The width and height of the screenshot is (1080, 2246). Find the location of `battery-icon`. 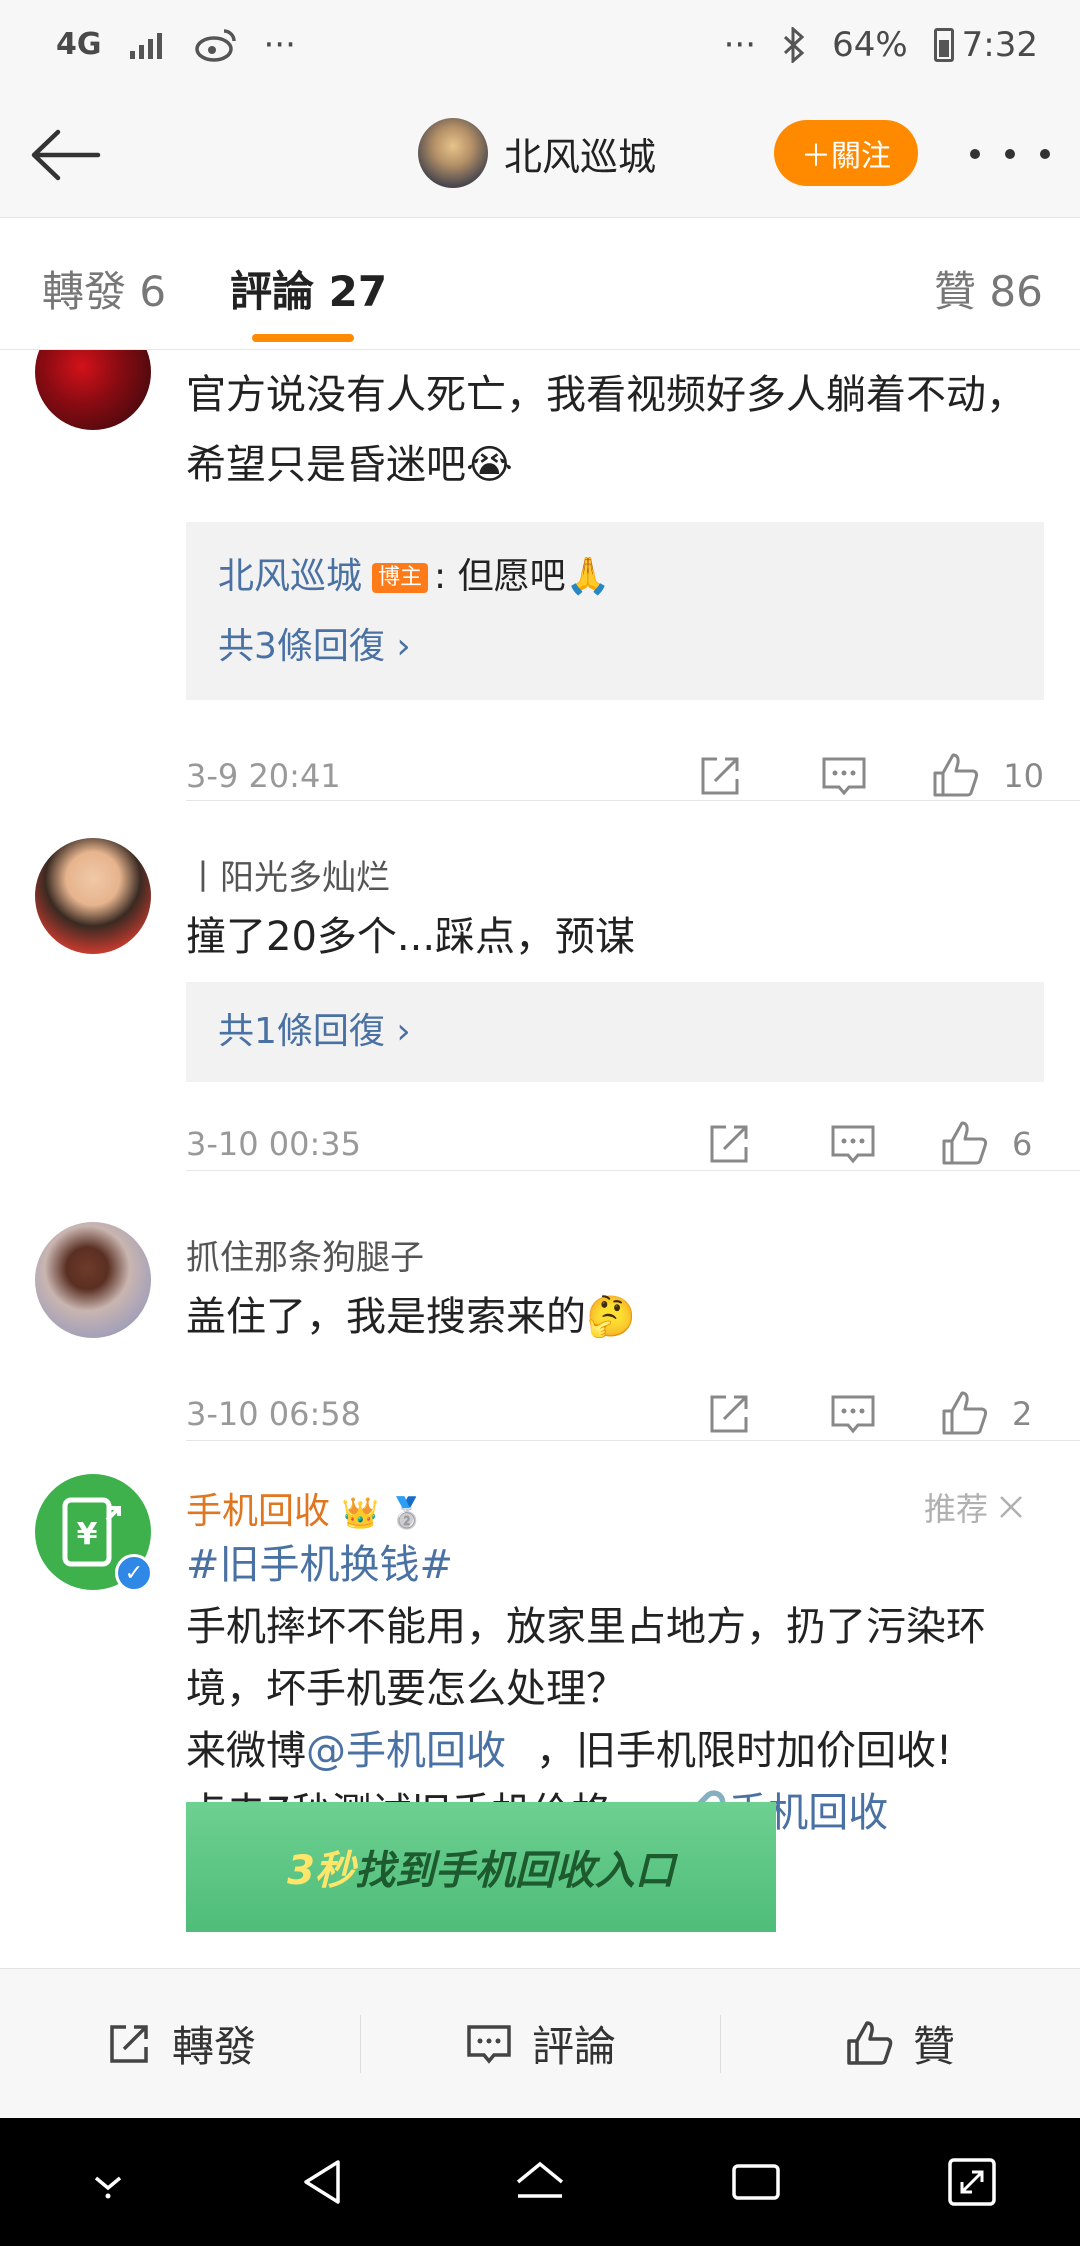

battery-icon is located at coordinates (943, 45).